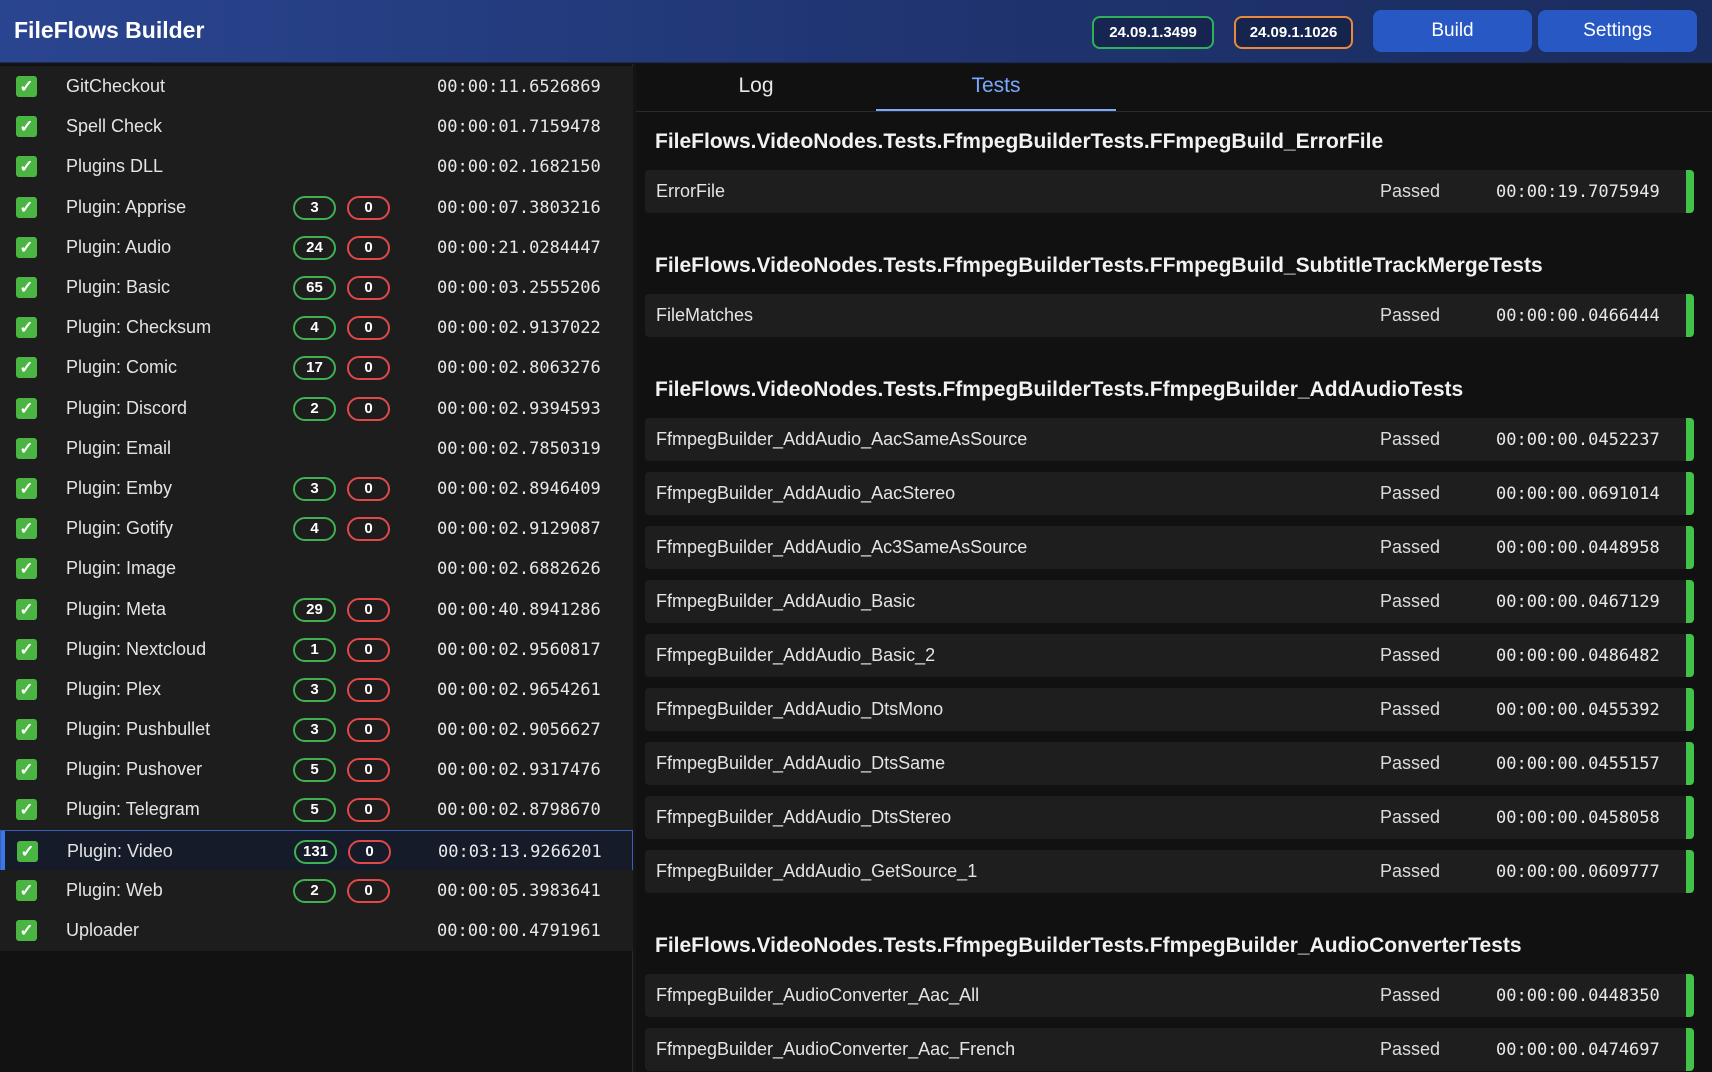 The width and height of the screenshot is (1712, 1072). I want to click on passed-count-badge: 24, so click(314, 248).